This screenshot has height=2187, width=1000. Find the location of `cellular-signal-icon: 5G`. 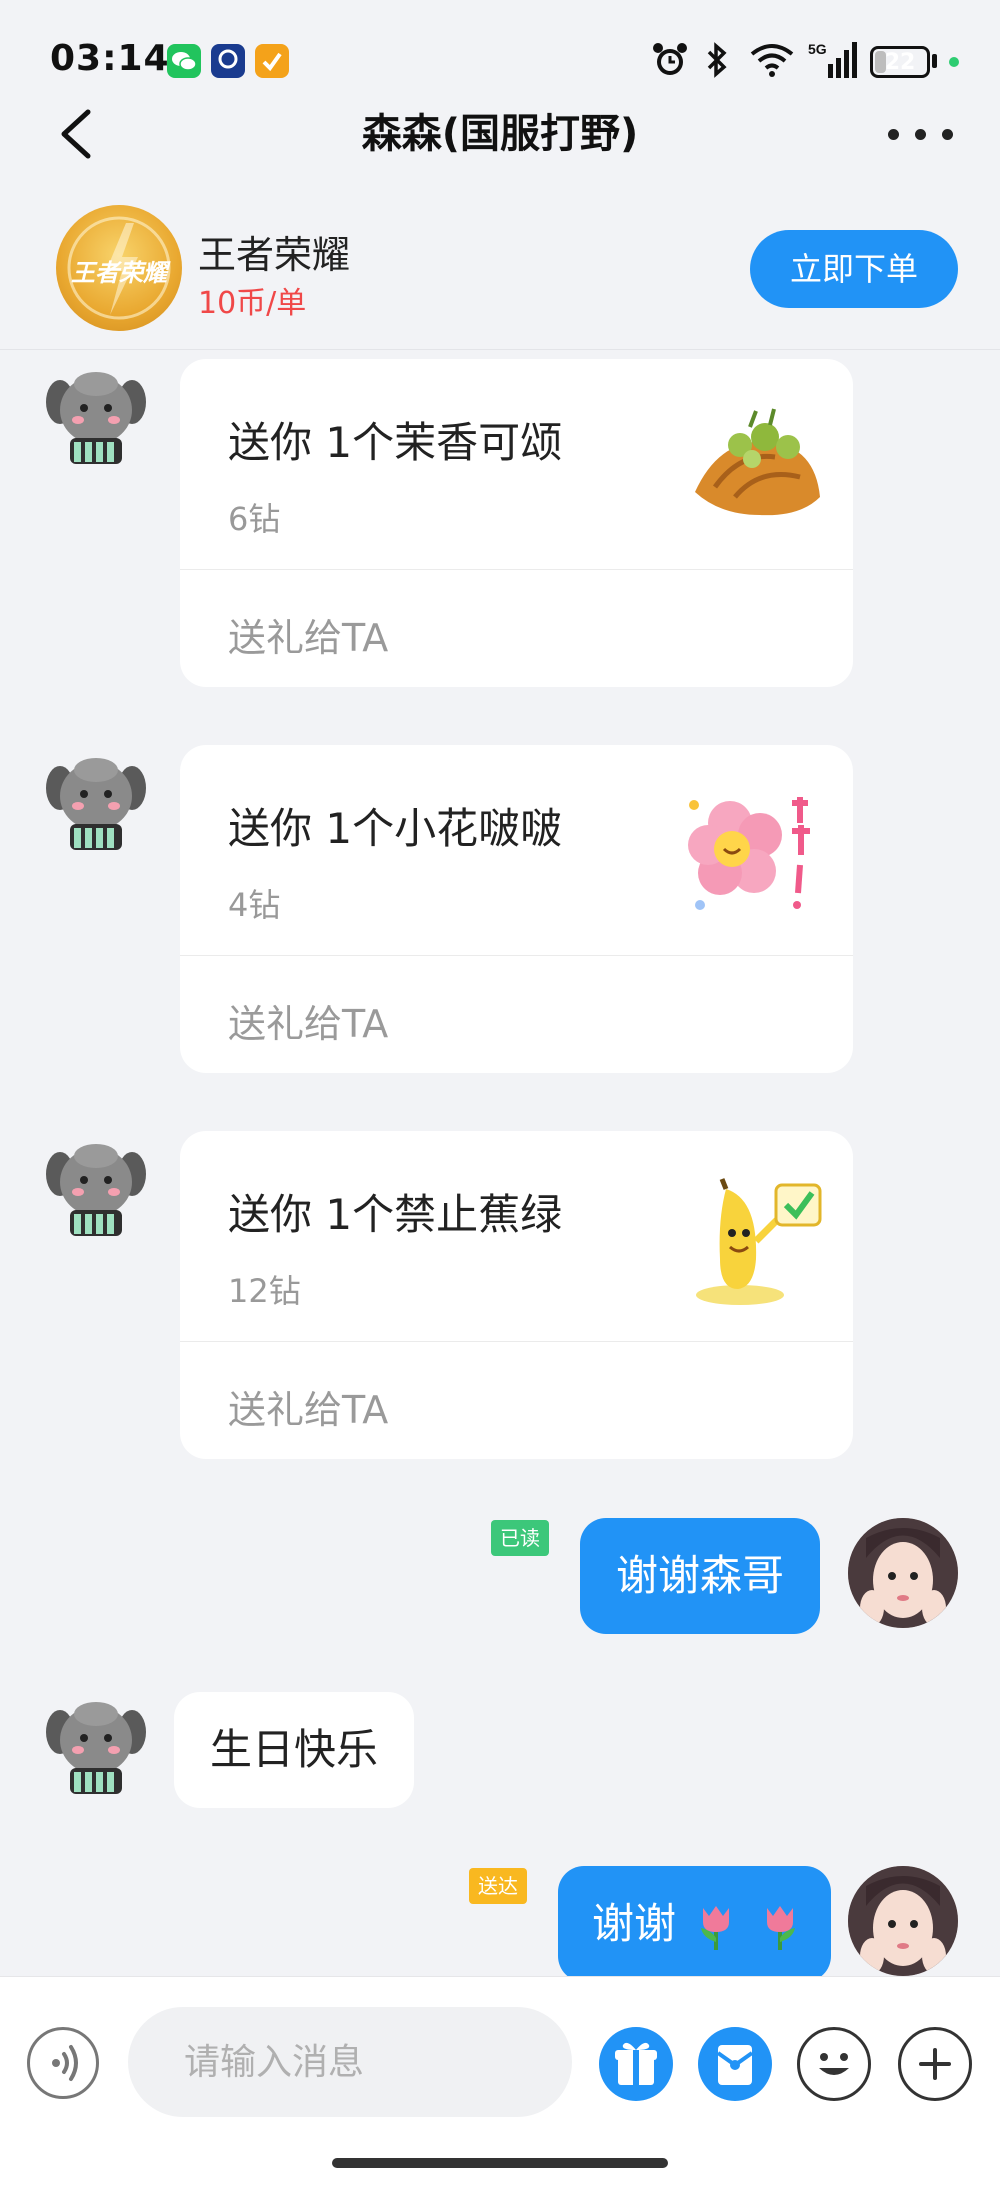

cellular-signal-icon: 5G is located at coordinates (832, 59).